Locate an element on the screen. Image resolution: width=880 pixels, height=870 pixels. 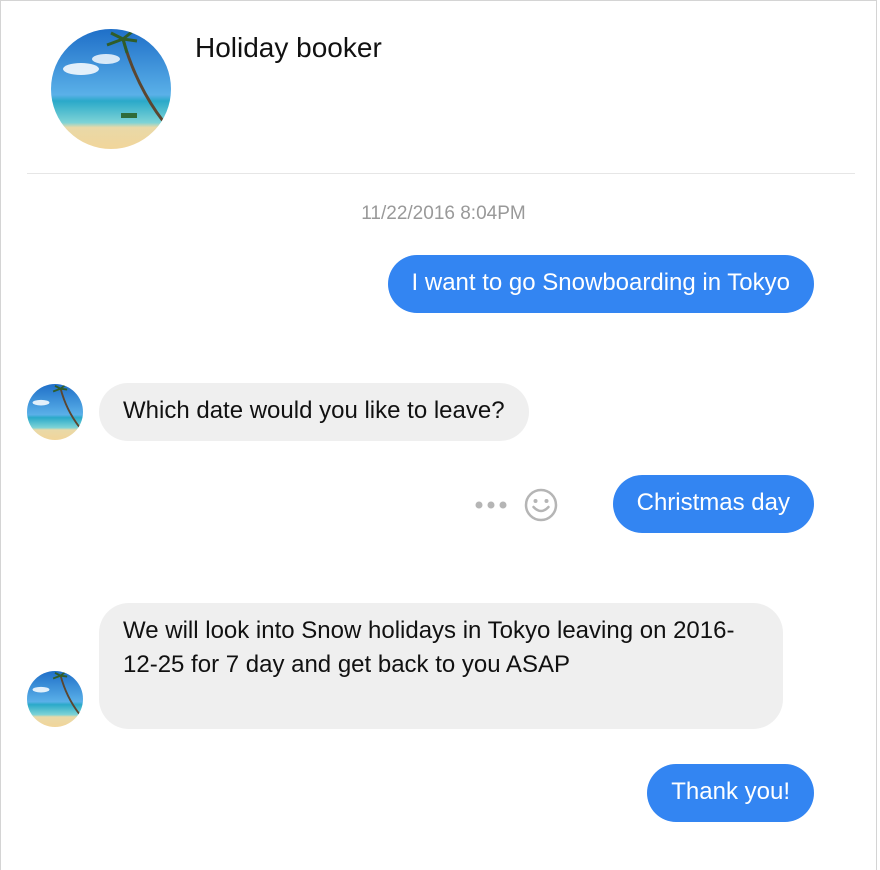
outgoing-message: I want to go Snowboarding in Tokyo is located at coordinates (600, 284).